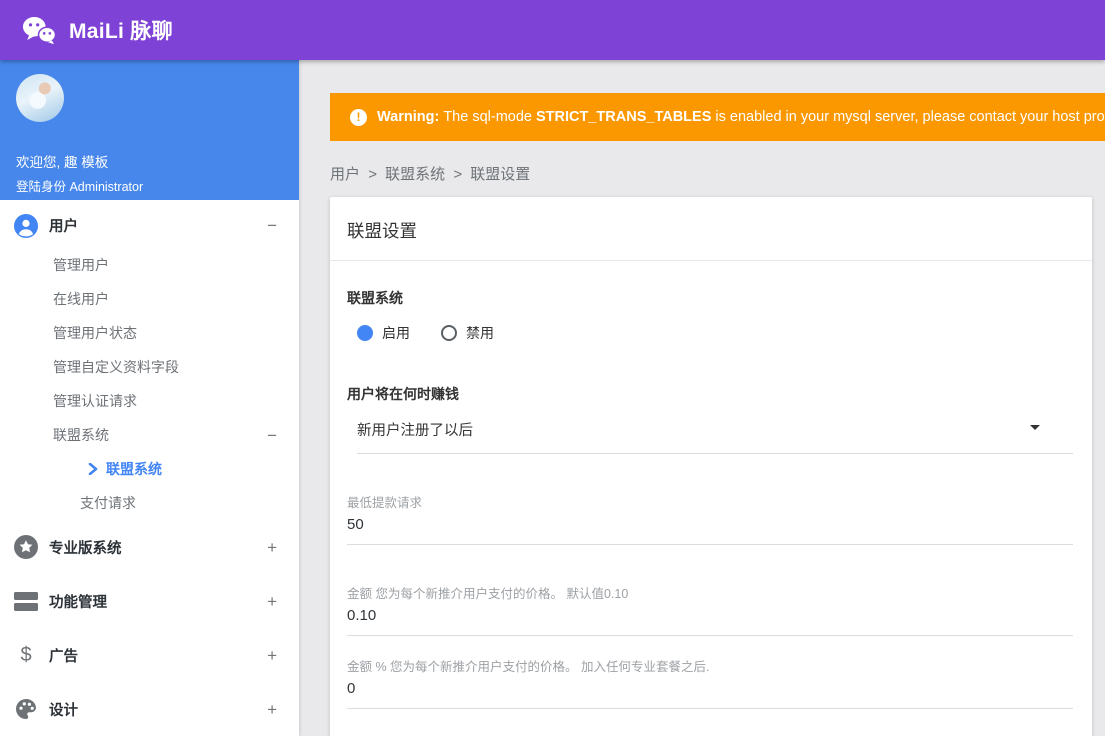 The width and height of the screenshot is (1105, 736). Describe the element at coordinates (149, 435) in the screenshot. I see `sidebar-item-affiliate-system: 联盟系统 −` at that location.